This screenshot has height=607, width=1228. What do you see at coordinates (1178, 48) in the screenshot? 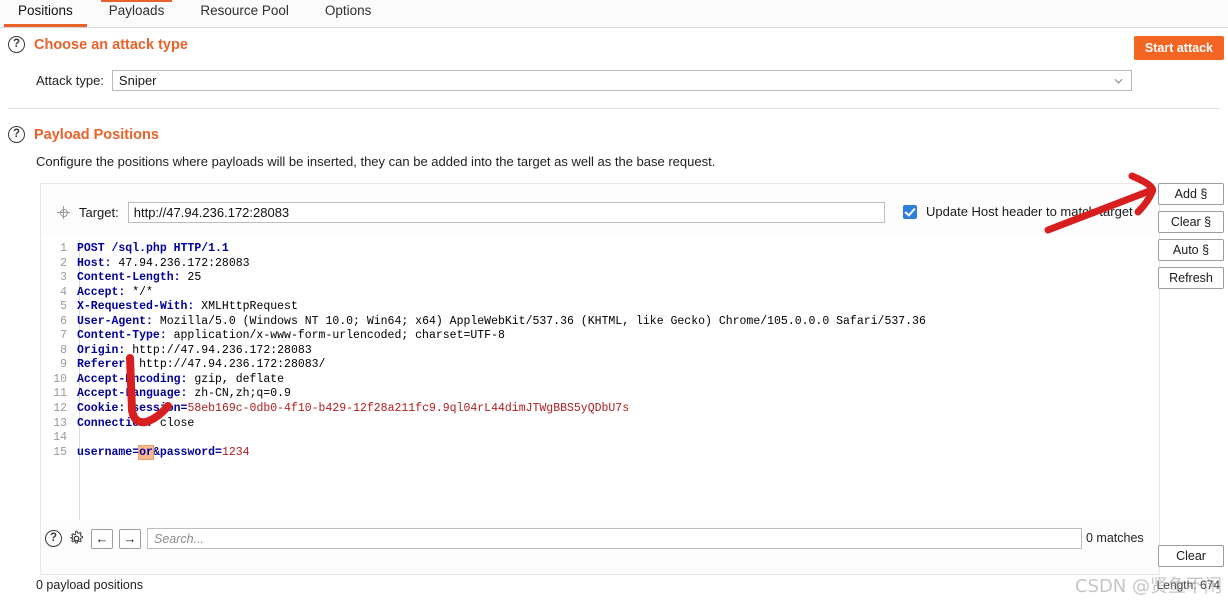
I see `start-attack-button: Start attack` at bounding box center [1178, 48].